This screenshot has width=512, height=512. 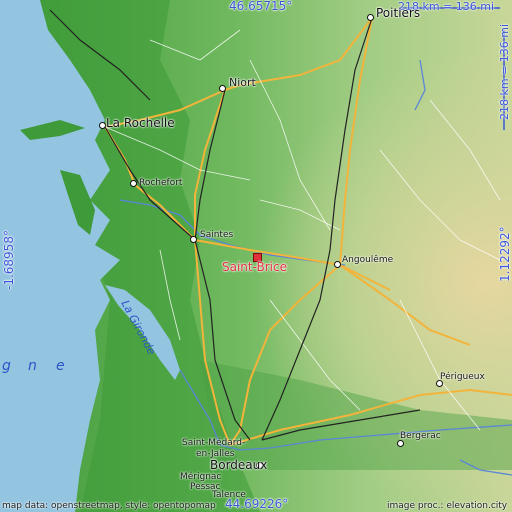 I want to click on left-longitude-label: -1.68958°, so click(x=9, y=260).